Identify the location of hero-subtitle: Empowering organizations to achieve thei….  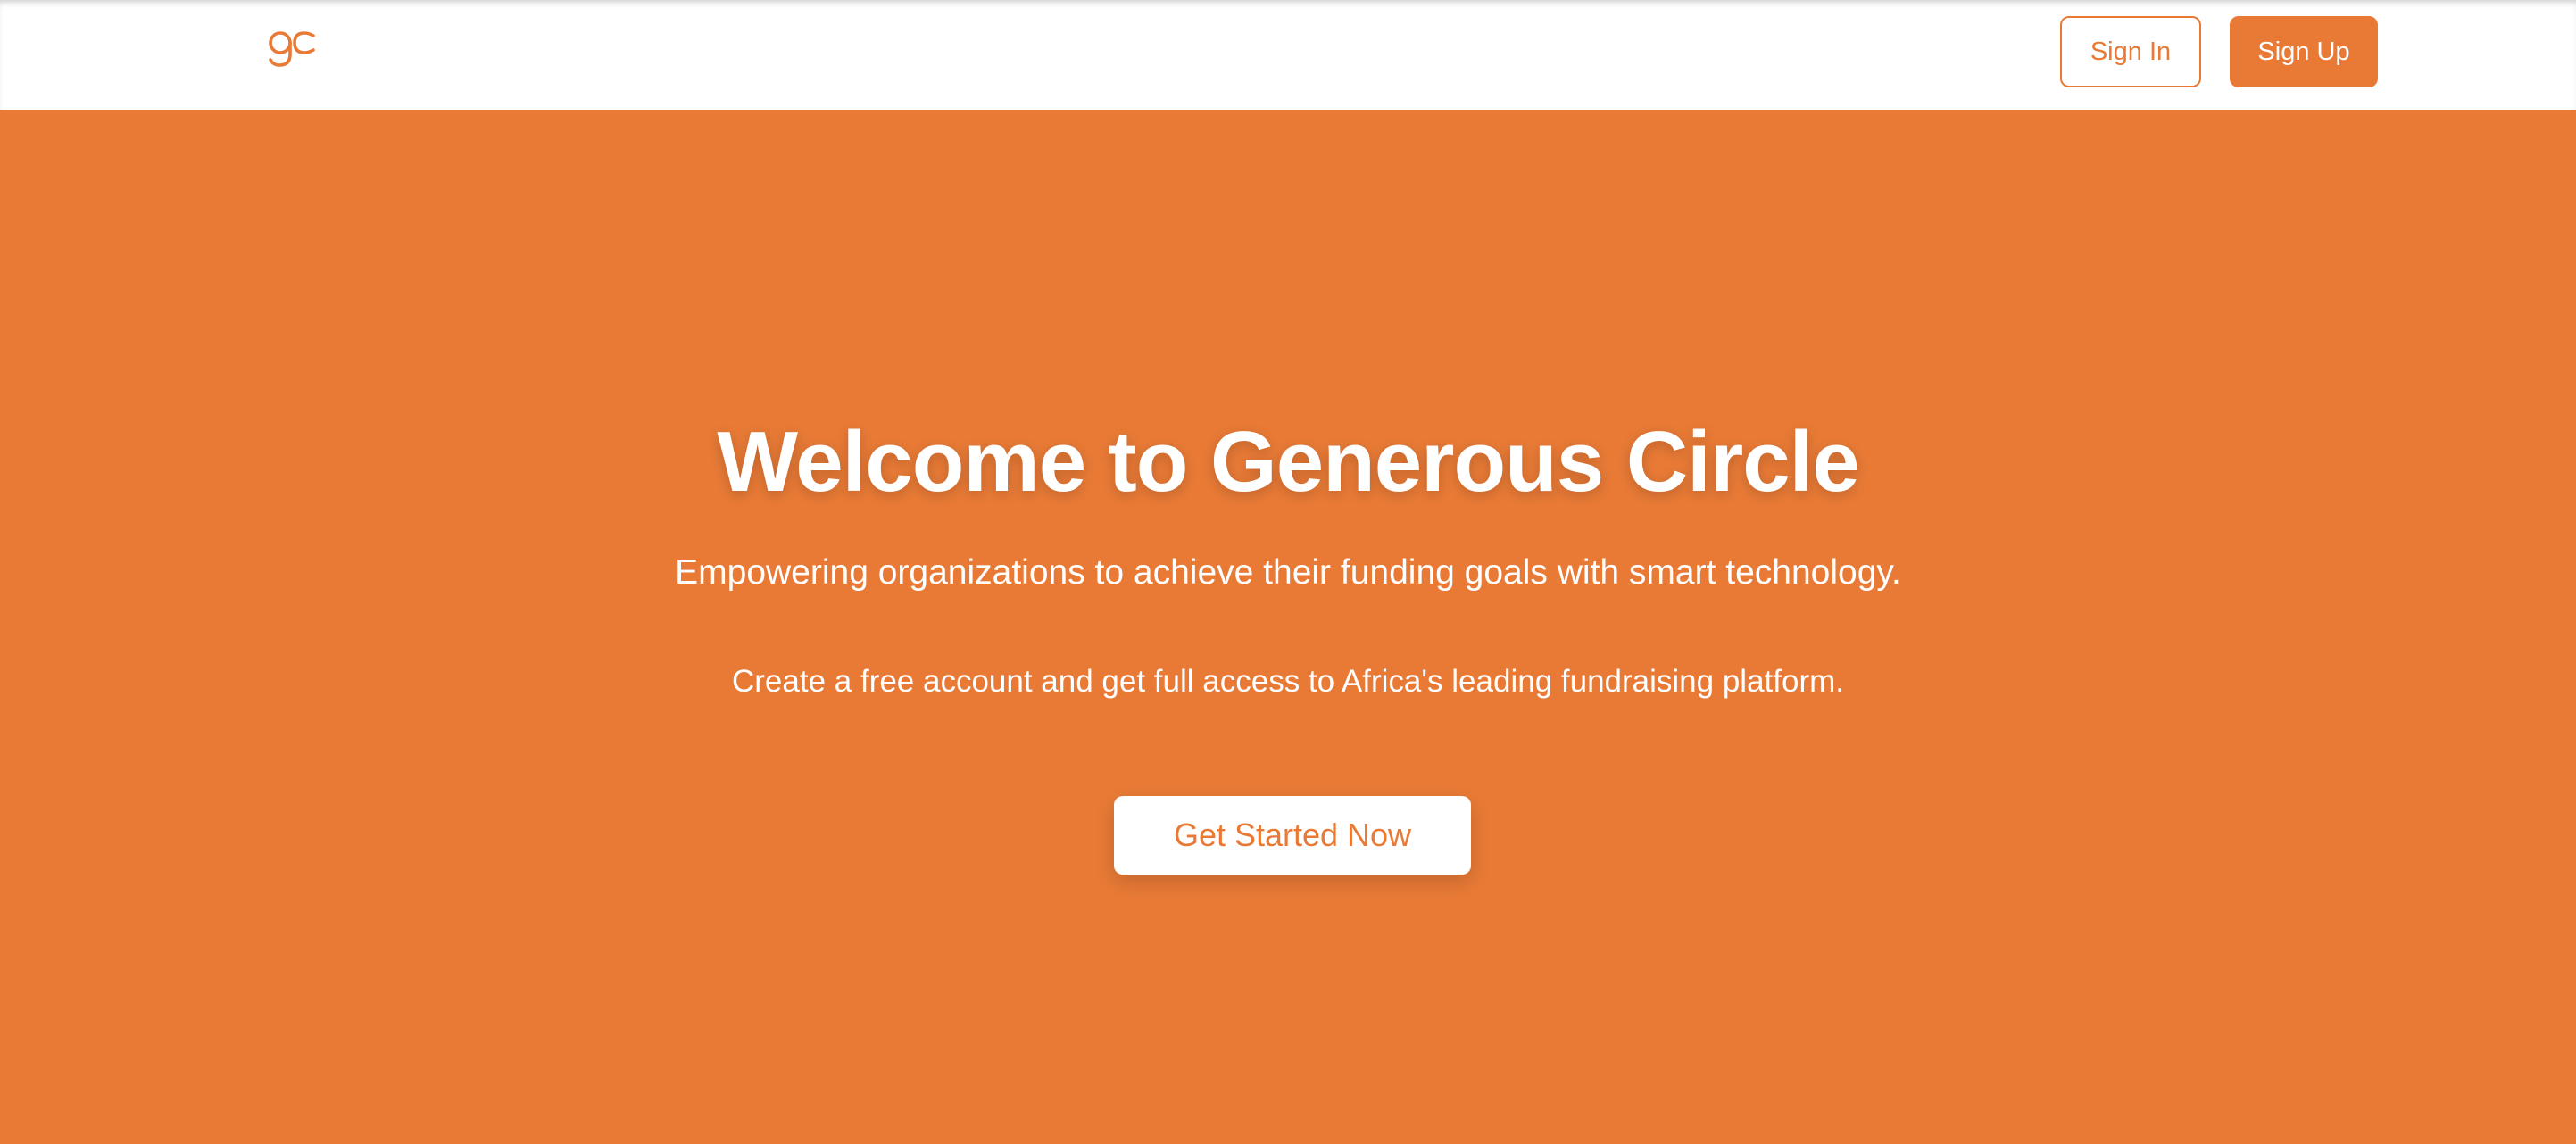
(1288, 572).